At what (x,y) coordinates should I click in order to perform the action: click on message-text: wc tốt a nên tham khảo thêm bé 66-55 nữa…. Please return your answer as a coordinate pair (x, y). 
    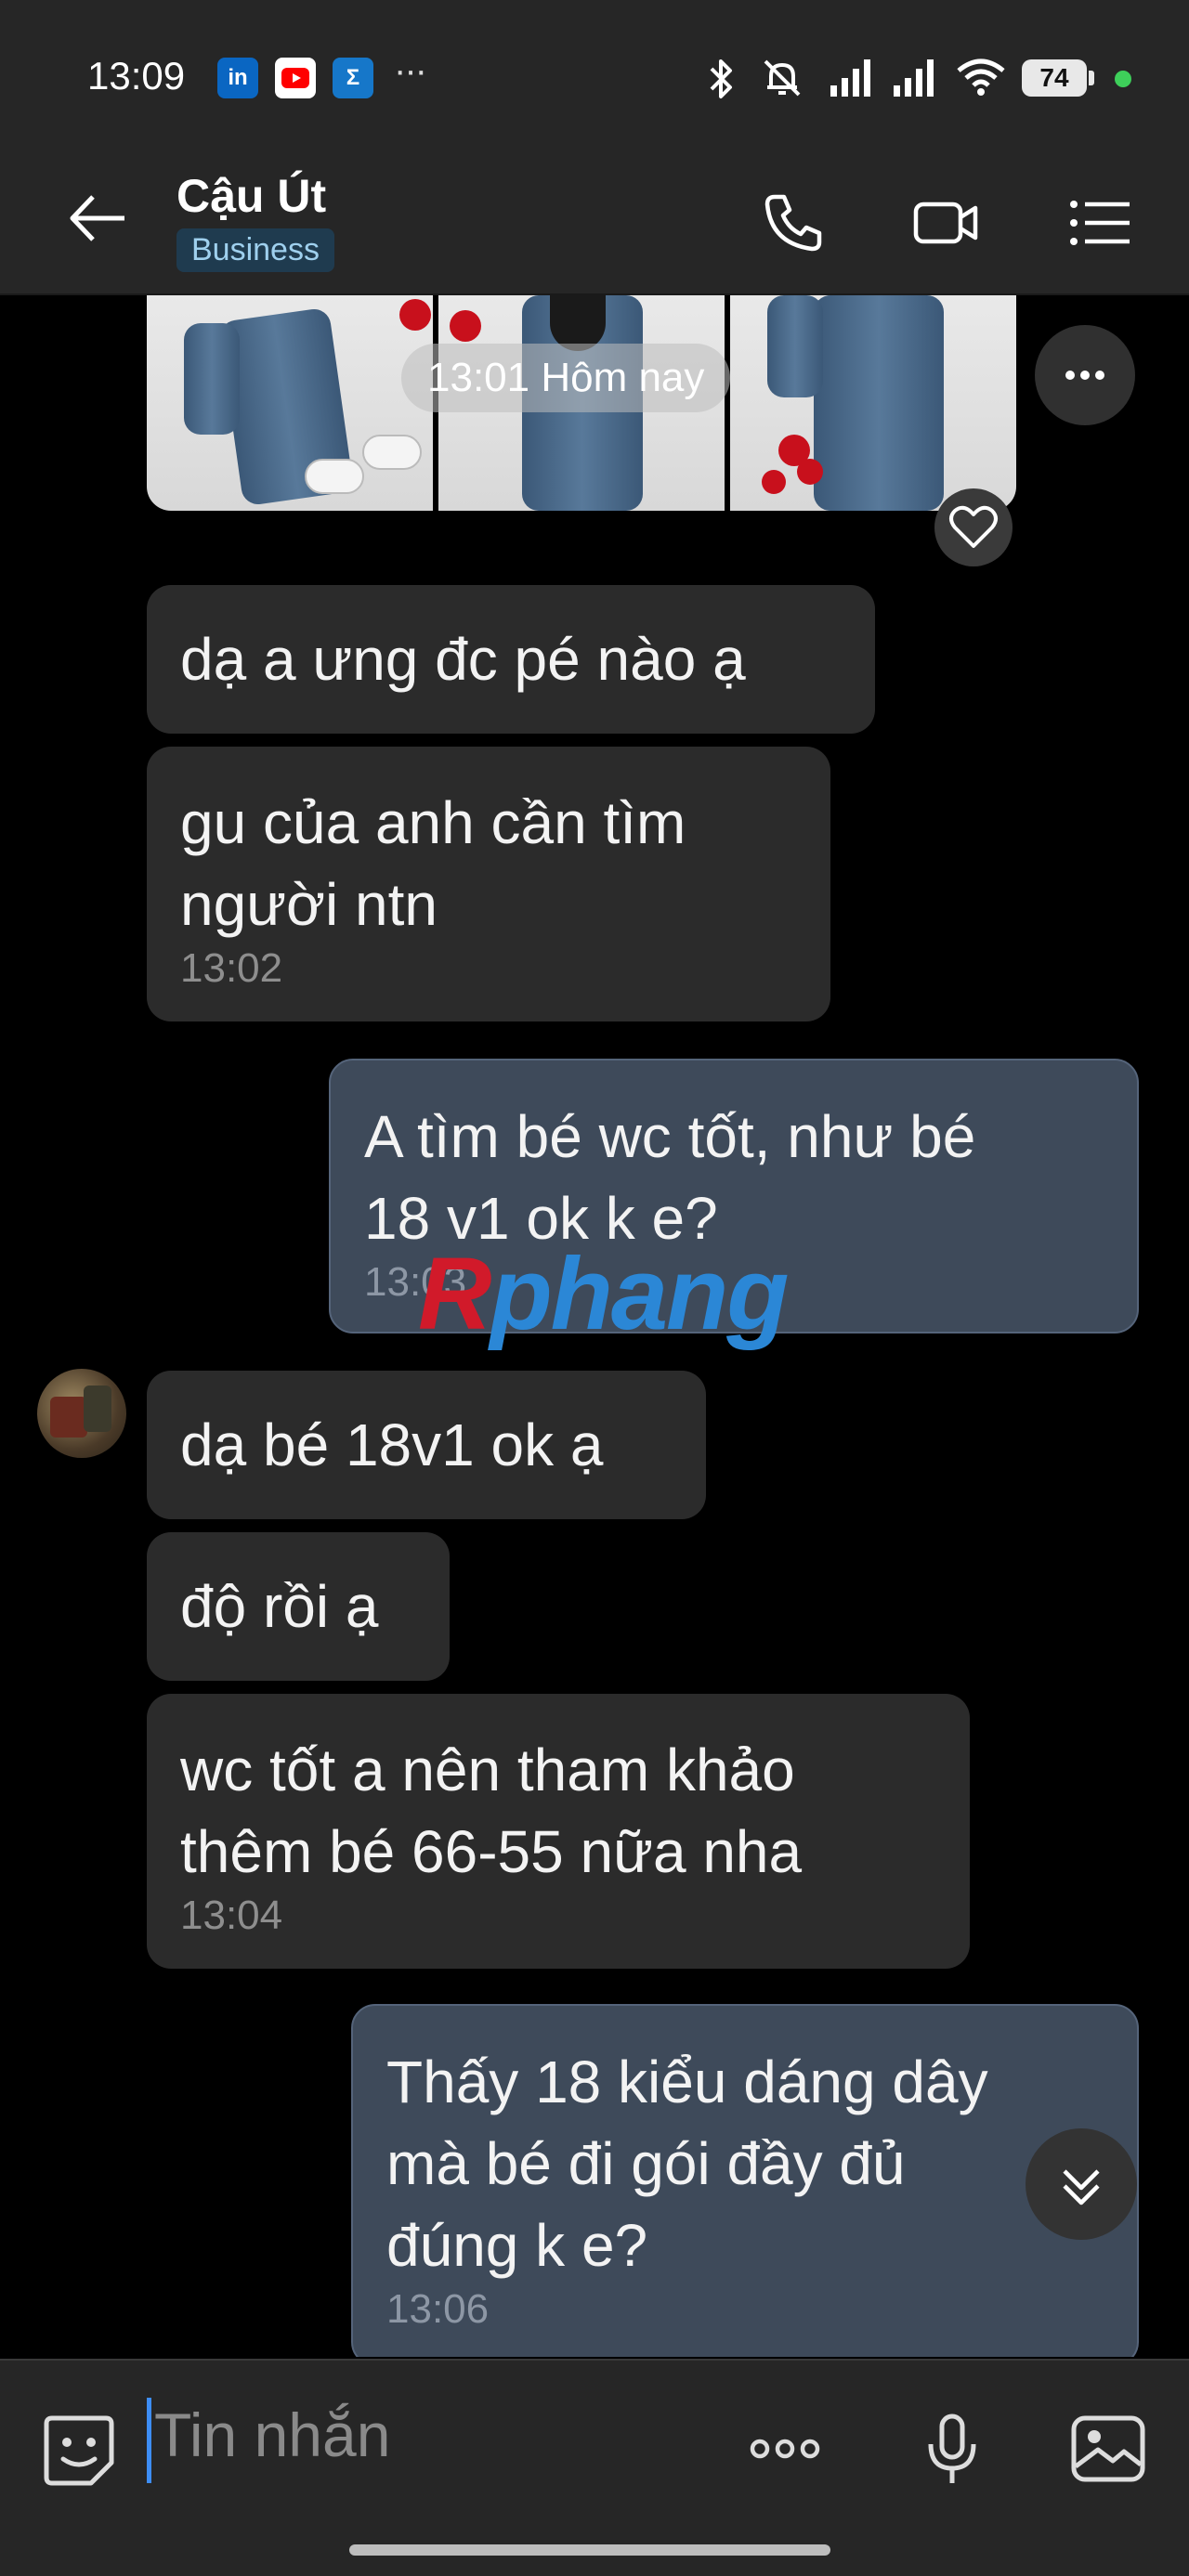
    Looking at the image, I should click on (491, 1811).